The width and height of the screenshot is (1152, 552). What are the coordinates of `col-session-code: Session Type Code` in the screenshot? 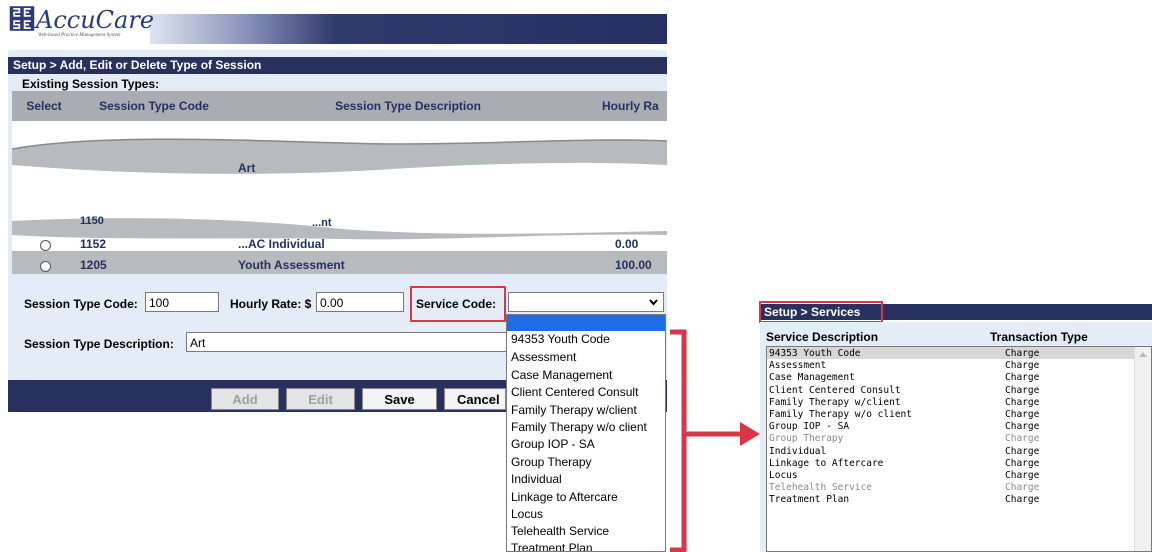 It's located at (154, 106).